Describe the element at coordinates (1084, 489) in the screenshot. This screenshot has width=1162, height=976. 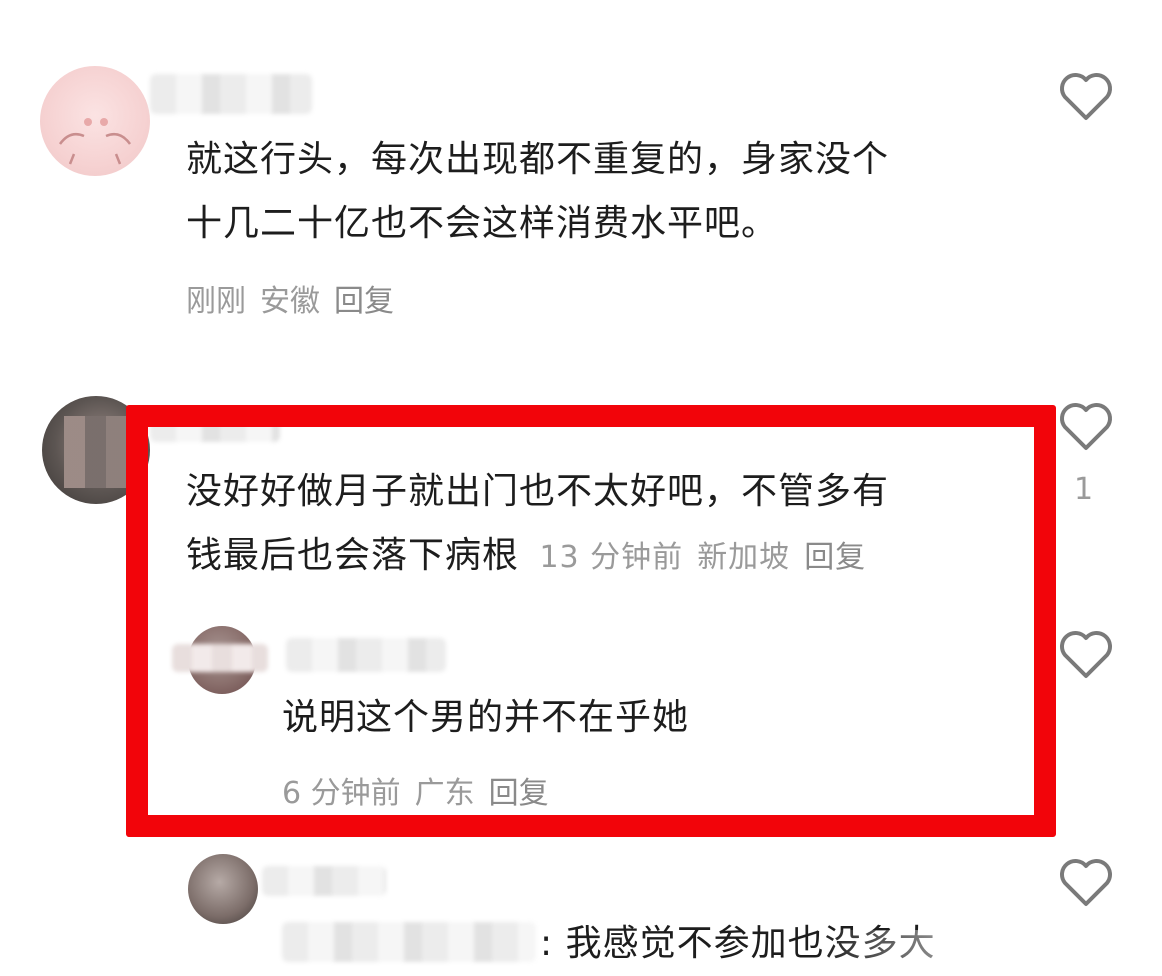
I see `like-count: 1` at that location.